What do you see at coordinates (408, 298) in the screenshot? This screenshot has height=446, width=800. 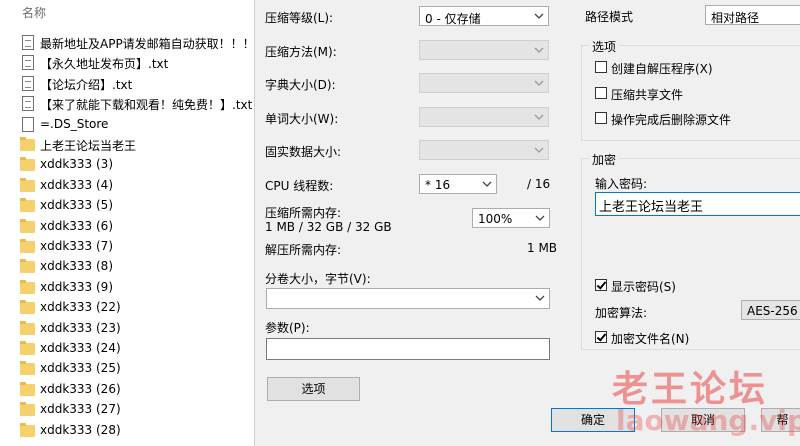 I see `split-volume-combobox` at bounding box center [408, 298].